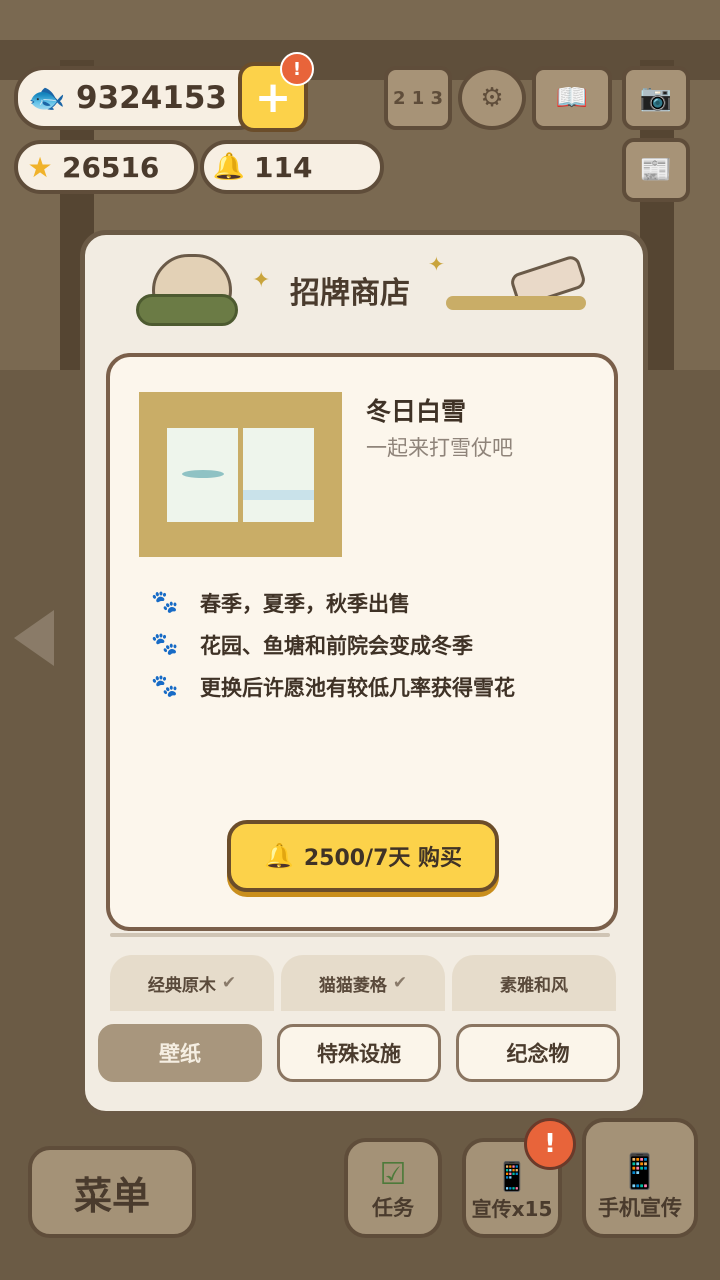 Image resolution: width=720 pixels, height=1280 pixels. I want to click on promo-label: 宣传x15, so click(512, 1209).